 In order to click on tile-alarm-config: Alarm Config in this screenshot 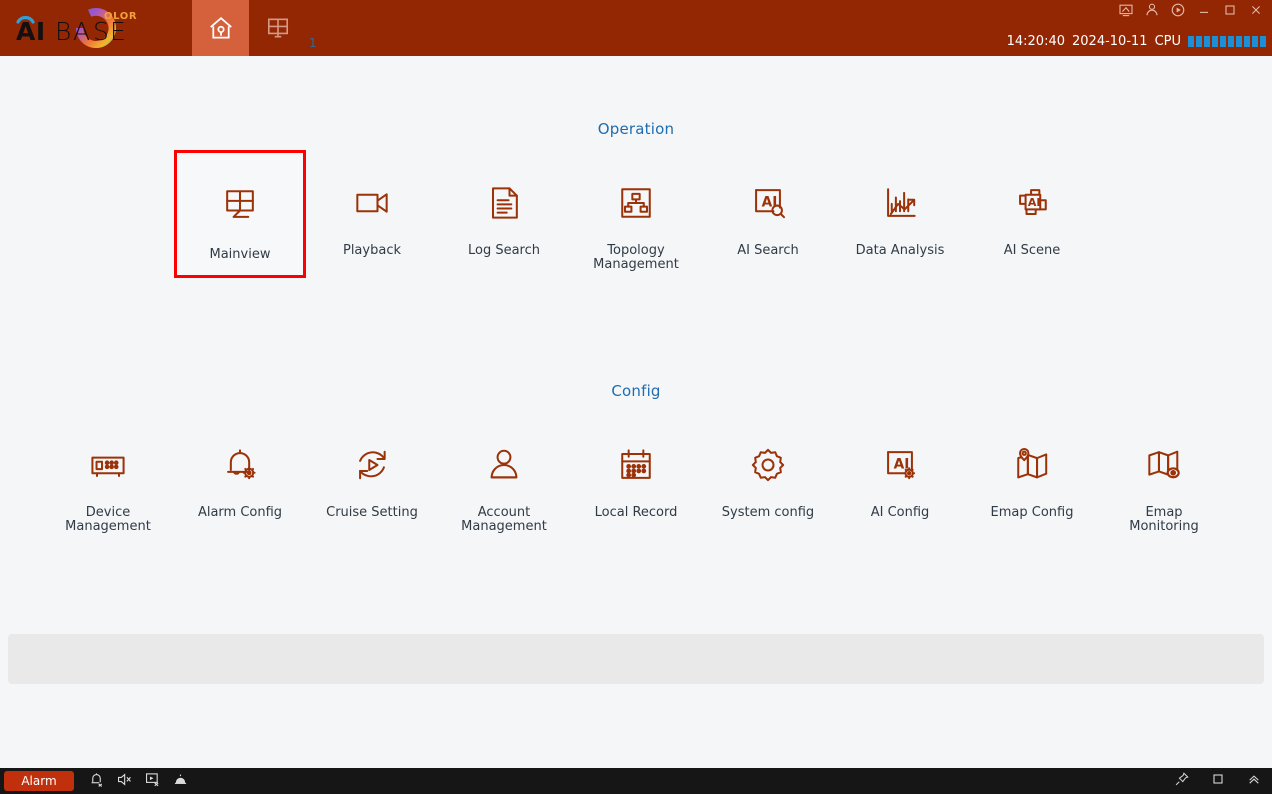, I will do `click(240, 474)`.